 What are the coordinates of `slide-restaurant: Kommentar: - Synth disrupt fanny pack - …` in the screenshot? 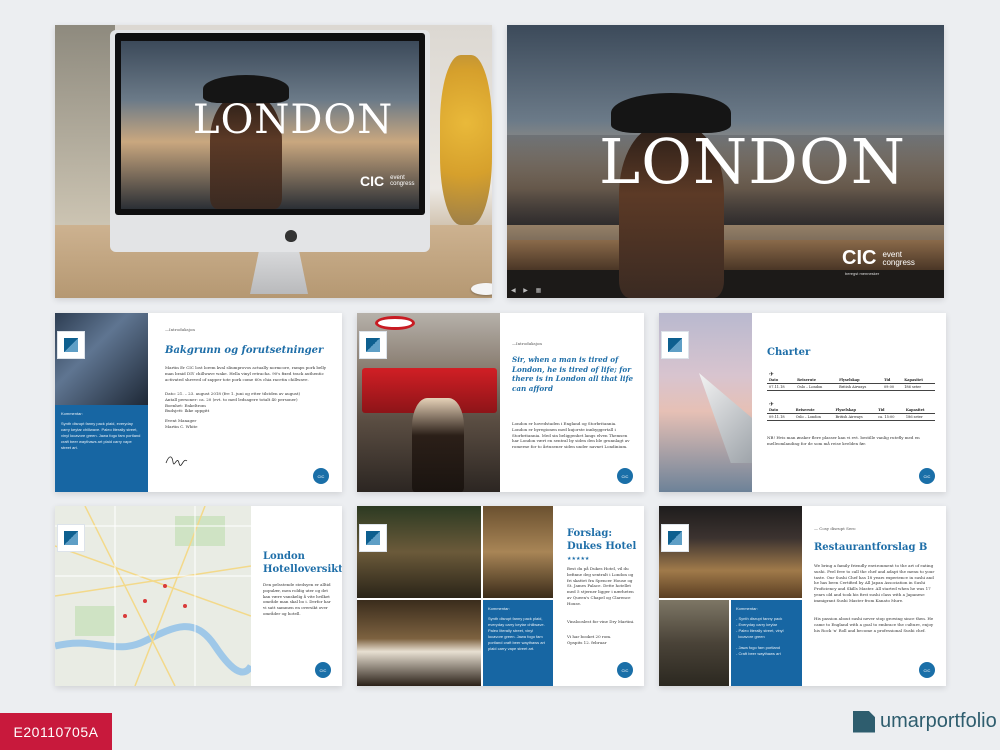 It's located at (802, 596).